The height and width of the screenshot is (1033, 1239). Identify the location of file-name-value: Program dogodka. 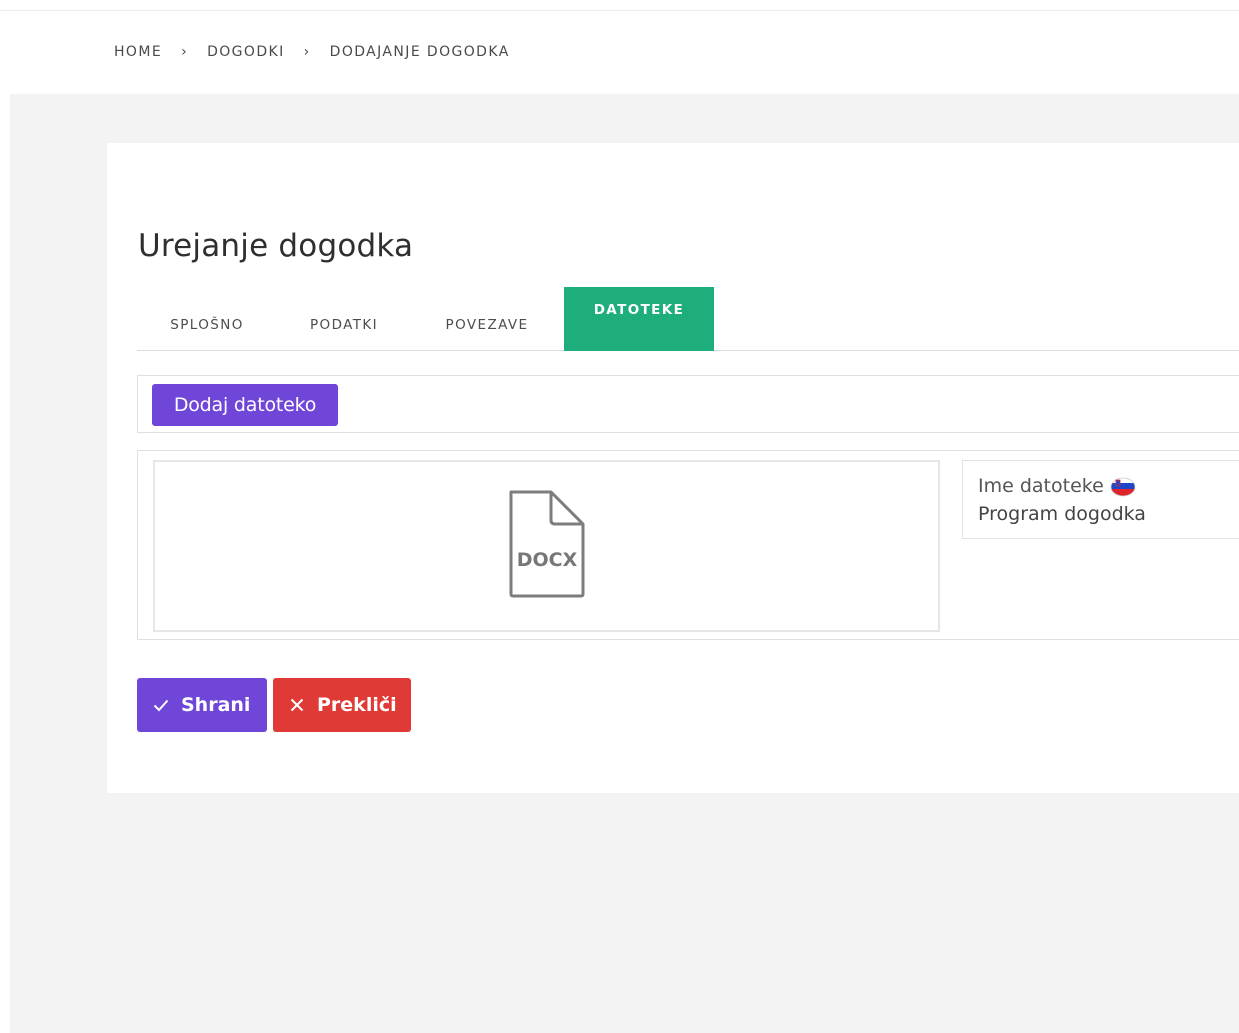
(1108, 514).